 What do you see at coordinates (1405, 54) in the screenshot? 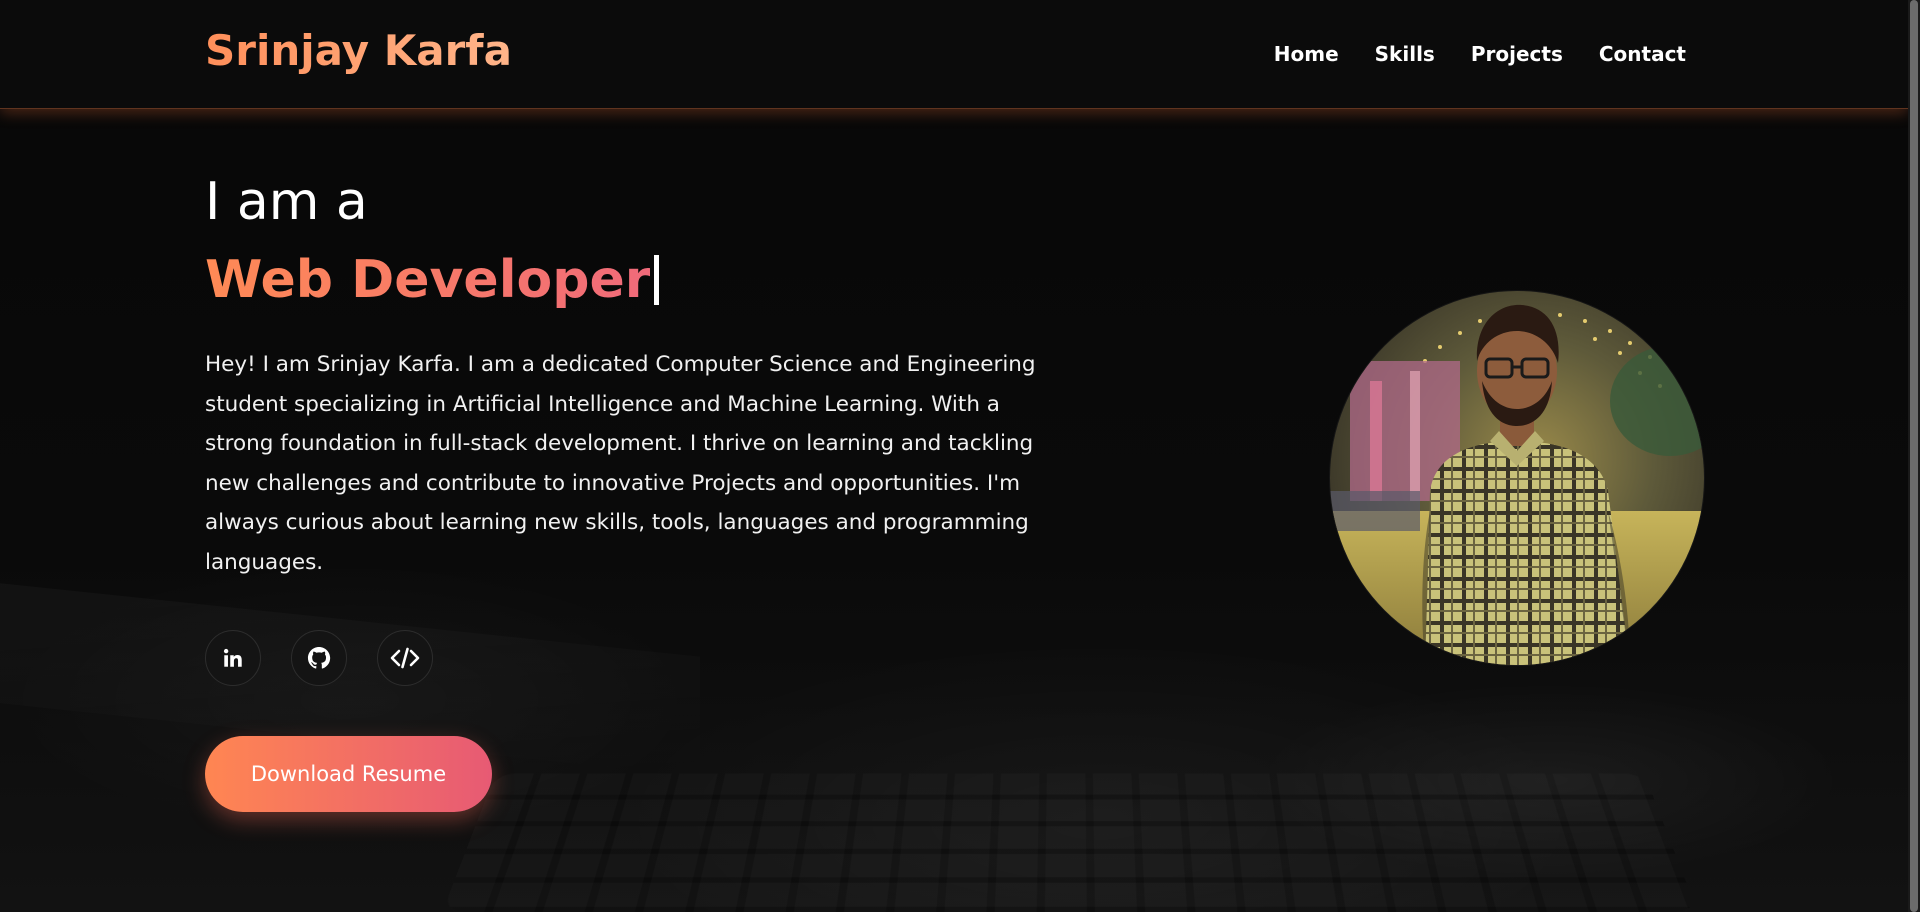
I see `nav-link-skills: Skills` at bounding box center [1405, 54].